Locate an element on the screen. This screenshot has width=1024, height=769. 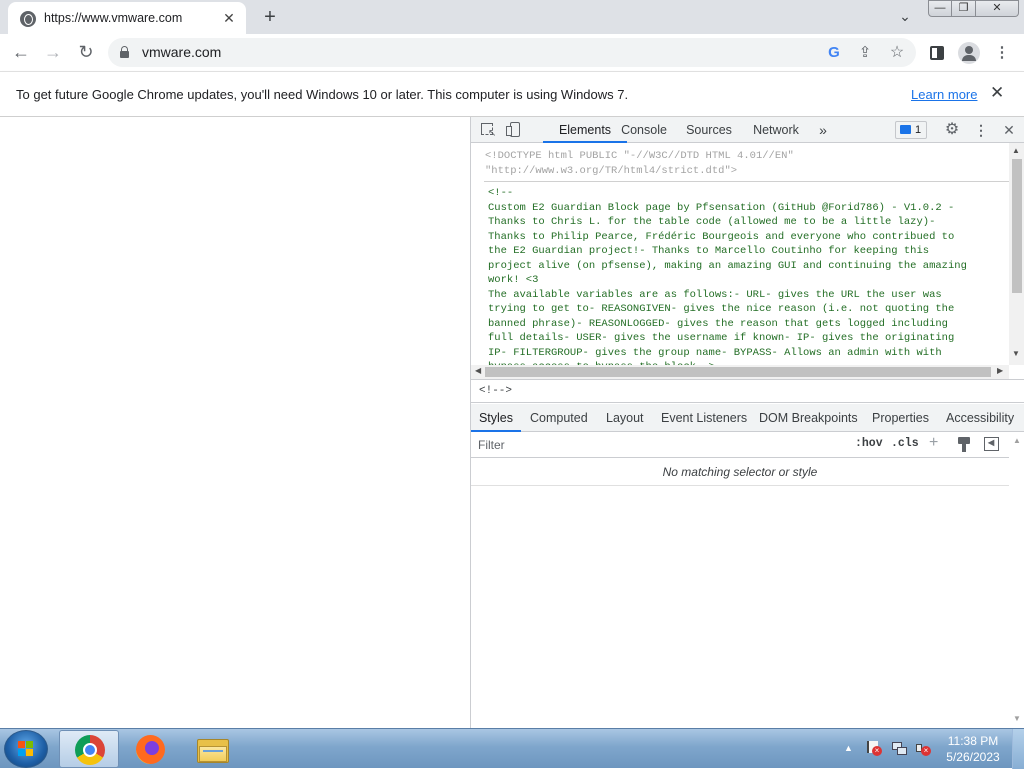
tab-computed: Computed is located at coordinates (559, 418).